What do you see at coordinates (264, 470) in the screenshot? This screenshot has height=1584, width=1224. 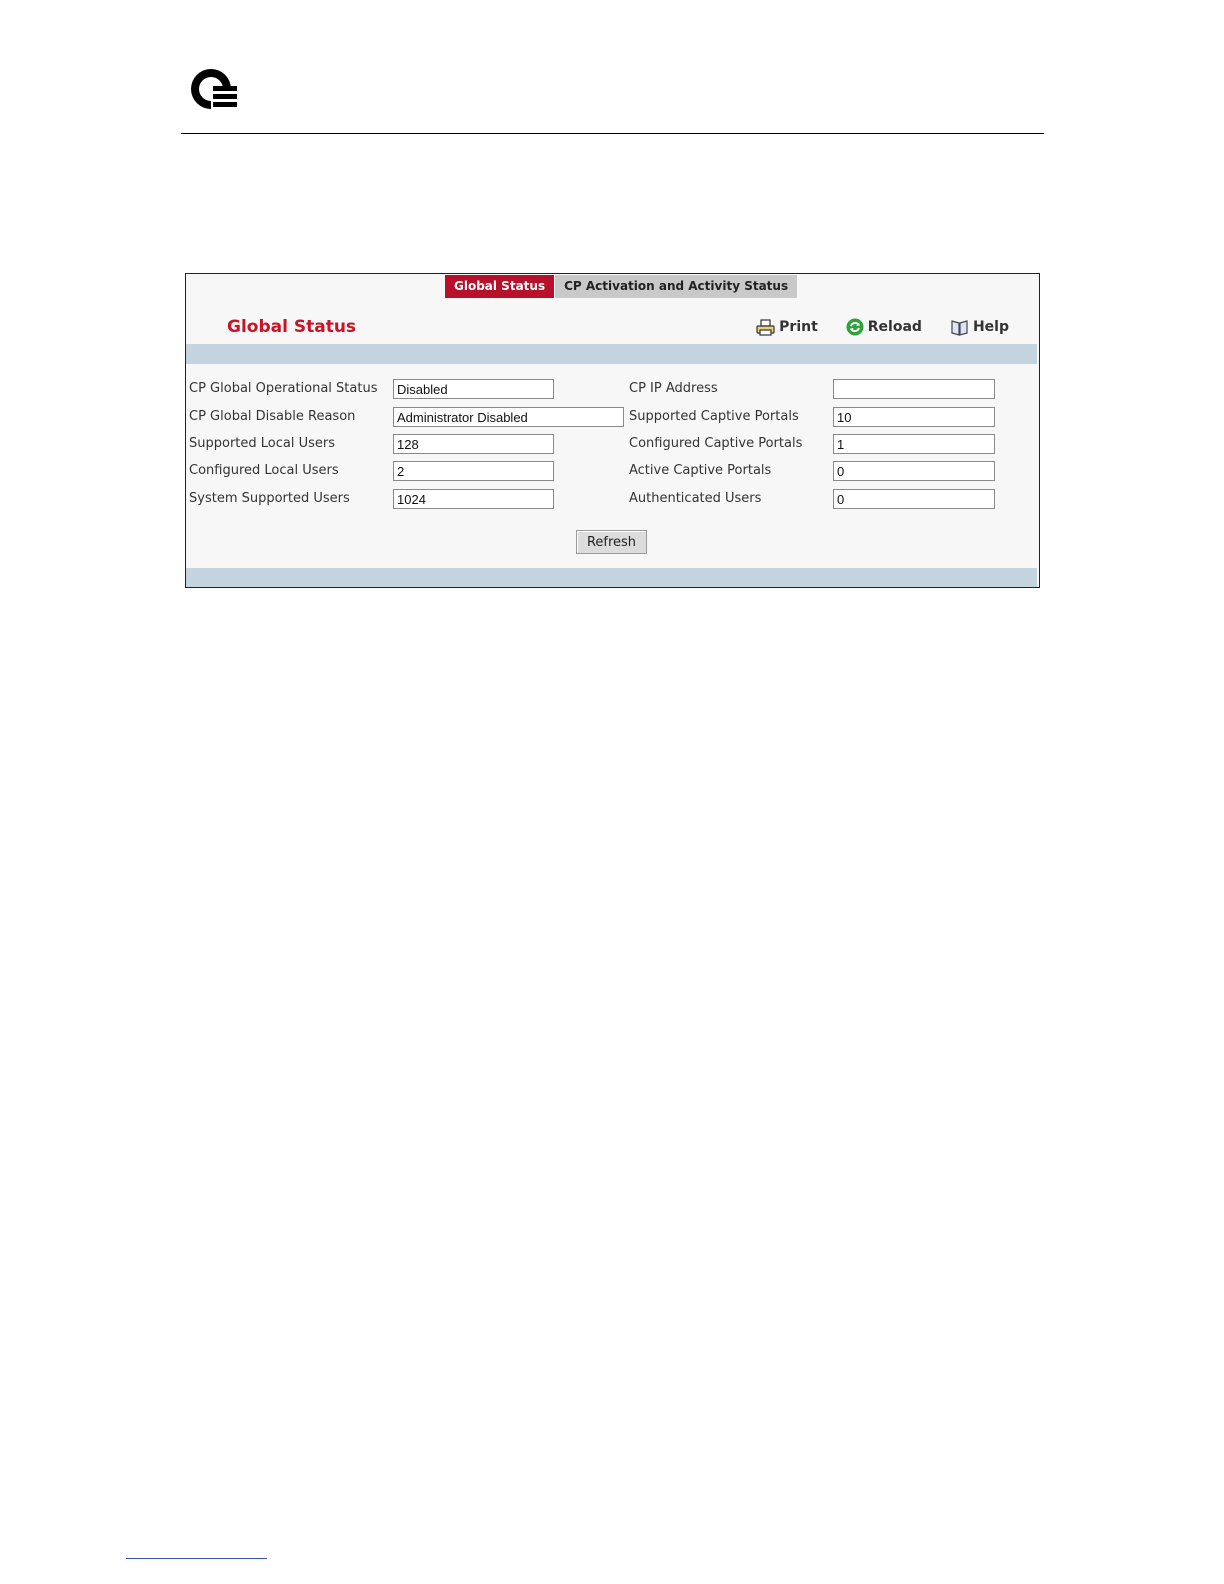 I see `configured-local-users-label: Configured Local Users` at bounding box center [264, 470].